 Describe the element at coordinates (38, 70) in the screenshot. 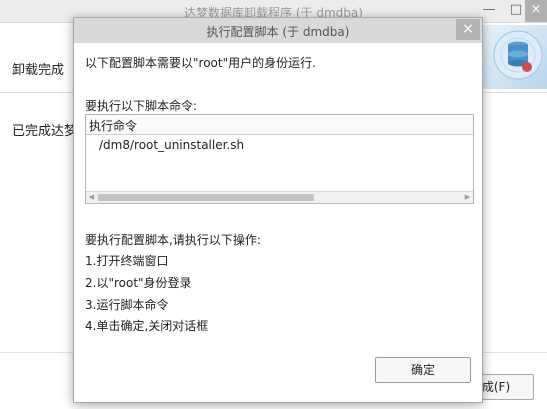

I see `page-title: 卸载完成` at that location.